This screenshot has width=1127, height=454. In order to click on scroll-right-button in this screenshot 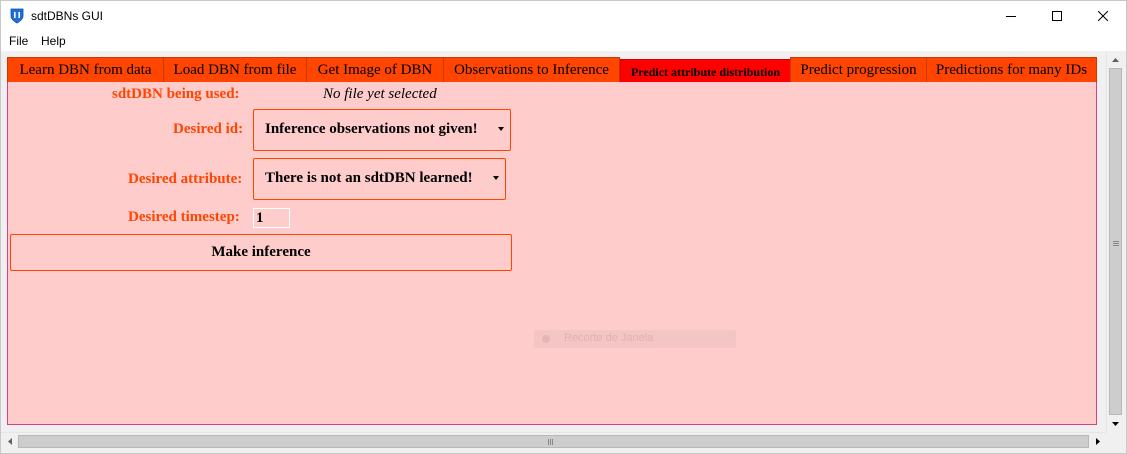, I will do `click(1097, 441)`.